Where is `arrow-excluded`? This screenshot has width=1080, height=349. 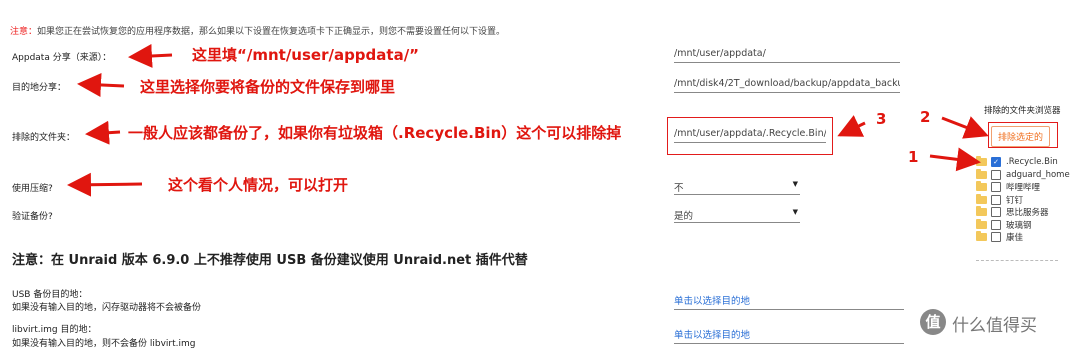
arrow-excluded is located at coordinates (103, 132).